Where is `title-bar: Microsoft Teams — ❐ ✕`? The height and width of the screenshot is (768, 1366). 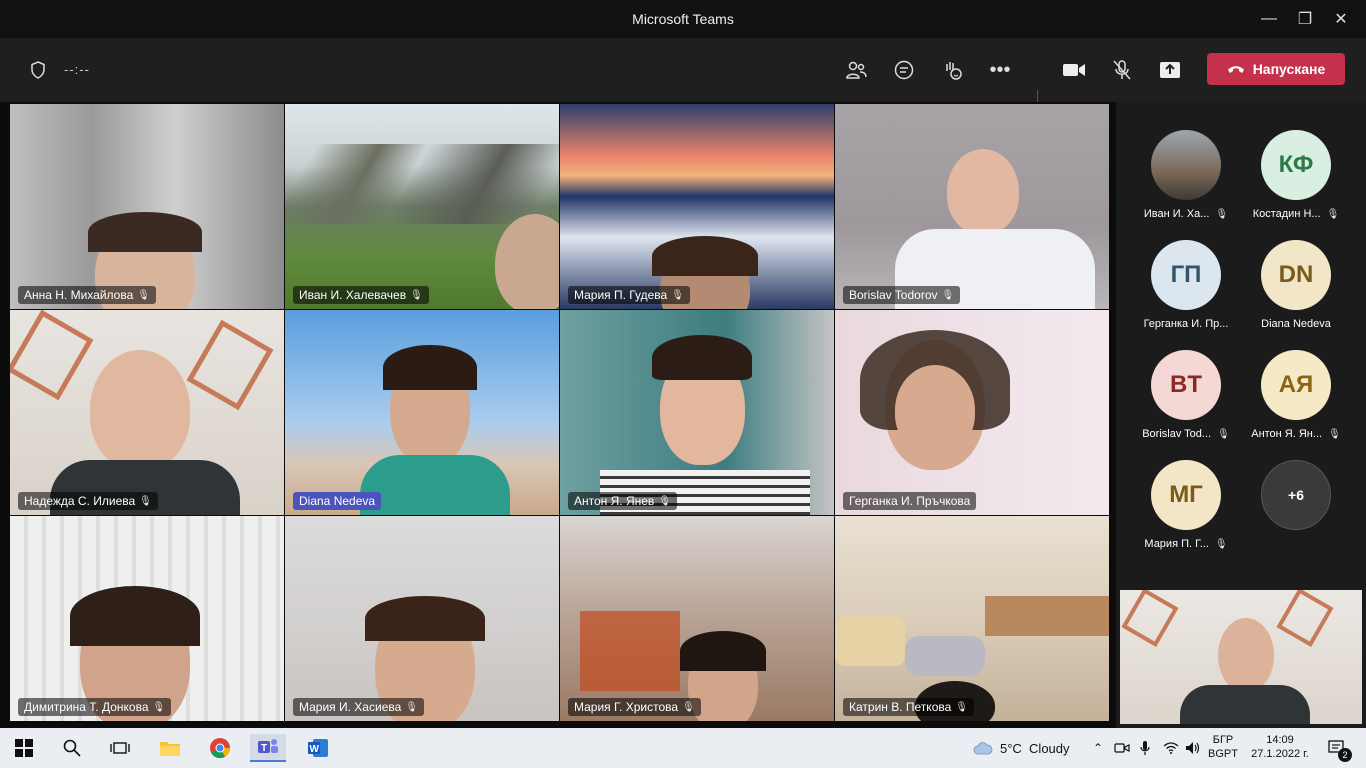
title-bar: Microsoft Teams — ❐ ✕ is located at coordinates (683, 19).